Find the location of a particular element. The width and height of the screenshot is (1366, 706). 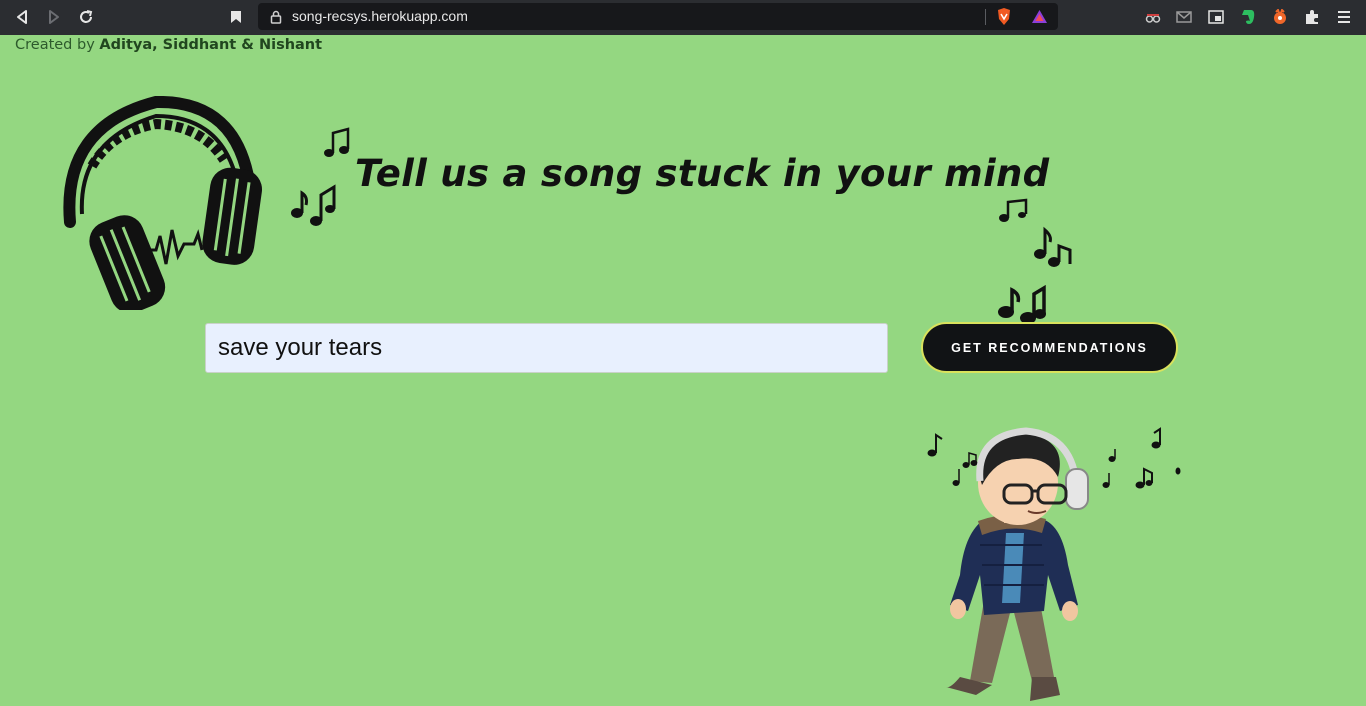

back-icon is located at coordinates (22, 17).